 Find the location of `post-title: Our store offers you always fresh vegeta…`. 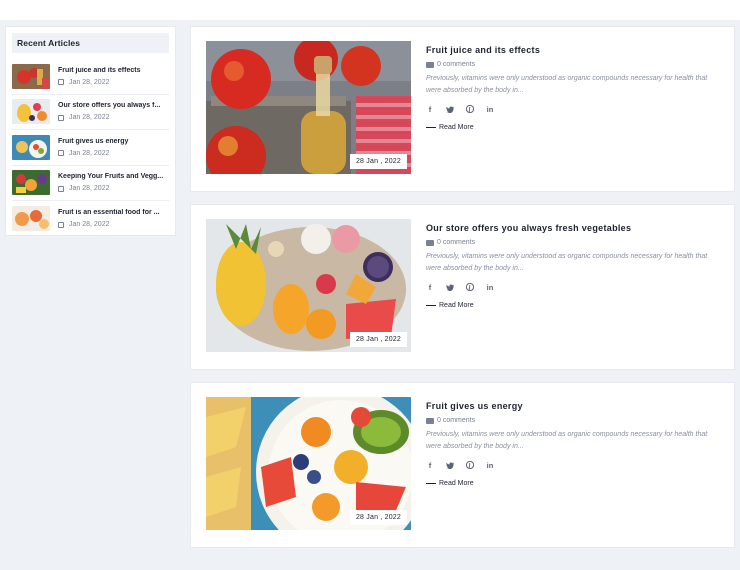

post-title: Our store offers you always fresh vegeta… is located at coordinates (571, 228).